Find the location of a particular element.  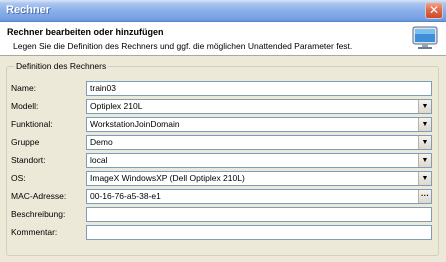

row-standort: Standort: local ▼ is located at coordinates (223, 160).